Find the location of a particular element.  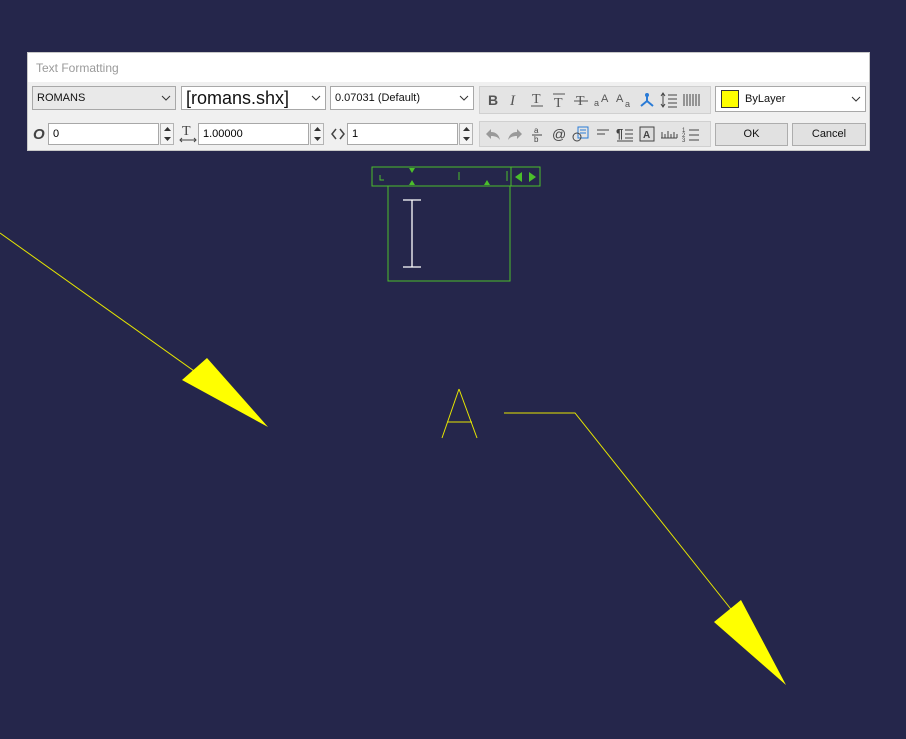

leader-line-right is located at coordinates (621, 515).